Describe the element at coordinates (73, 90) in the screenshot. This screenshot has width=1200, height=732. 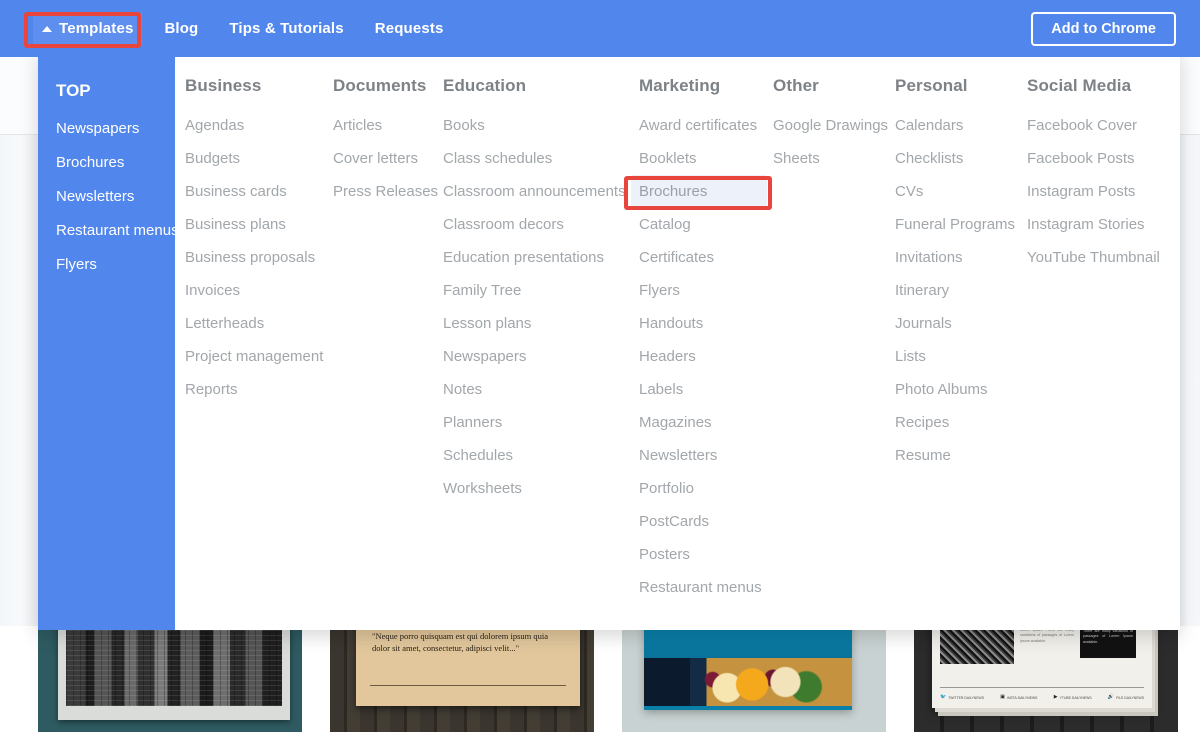
I see `sidebar-heading-top: TOP` at that location.